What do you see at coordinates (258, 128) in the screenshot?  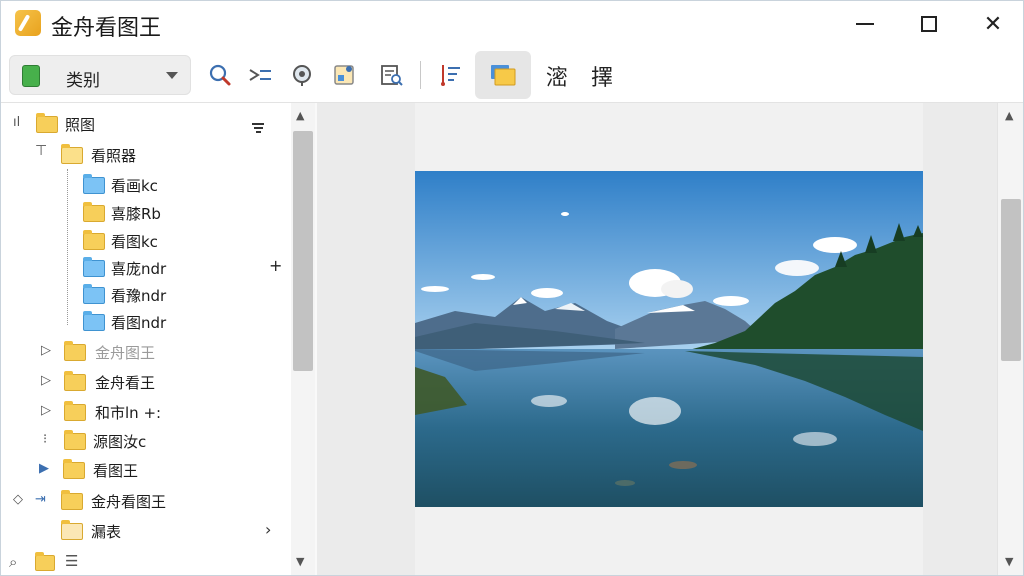 I see `filter-icon` at bounding box center [258, 128].